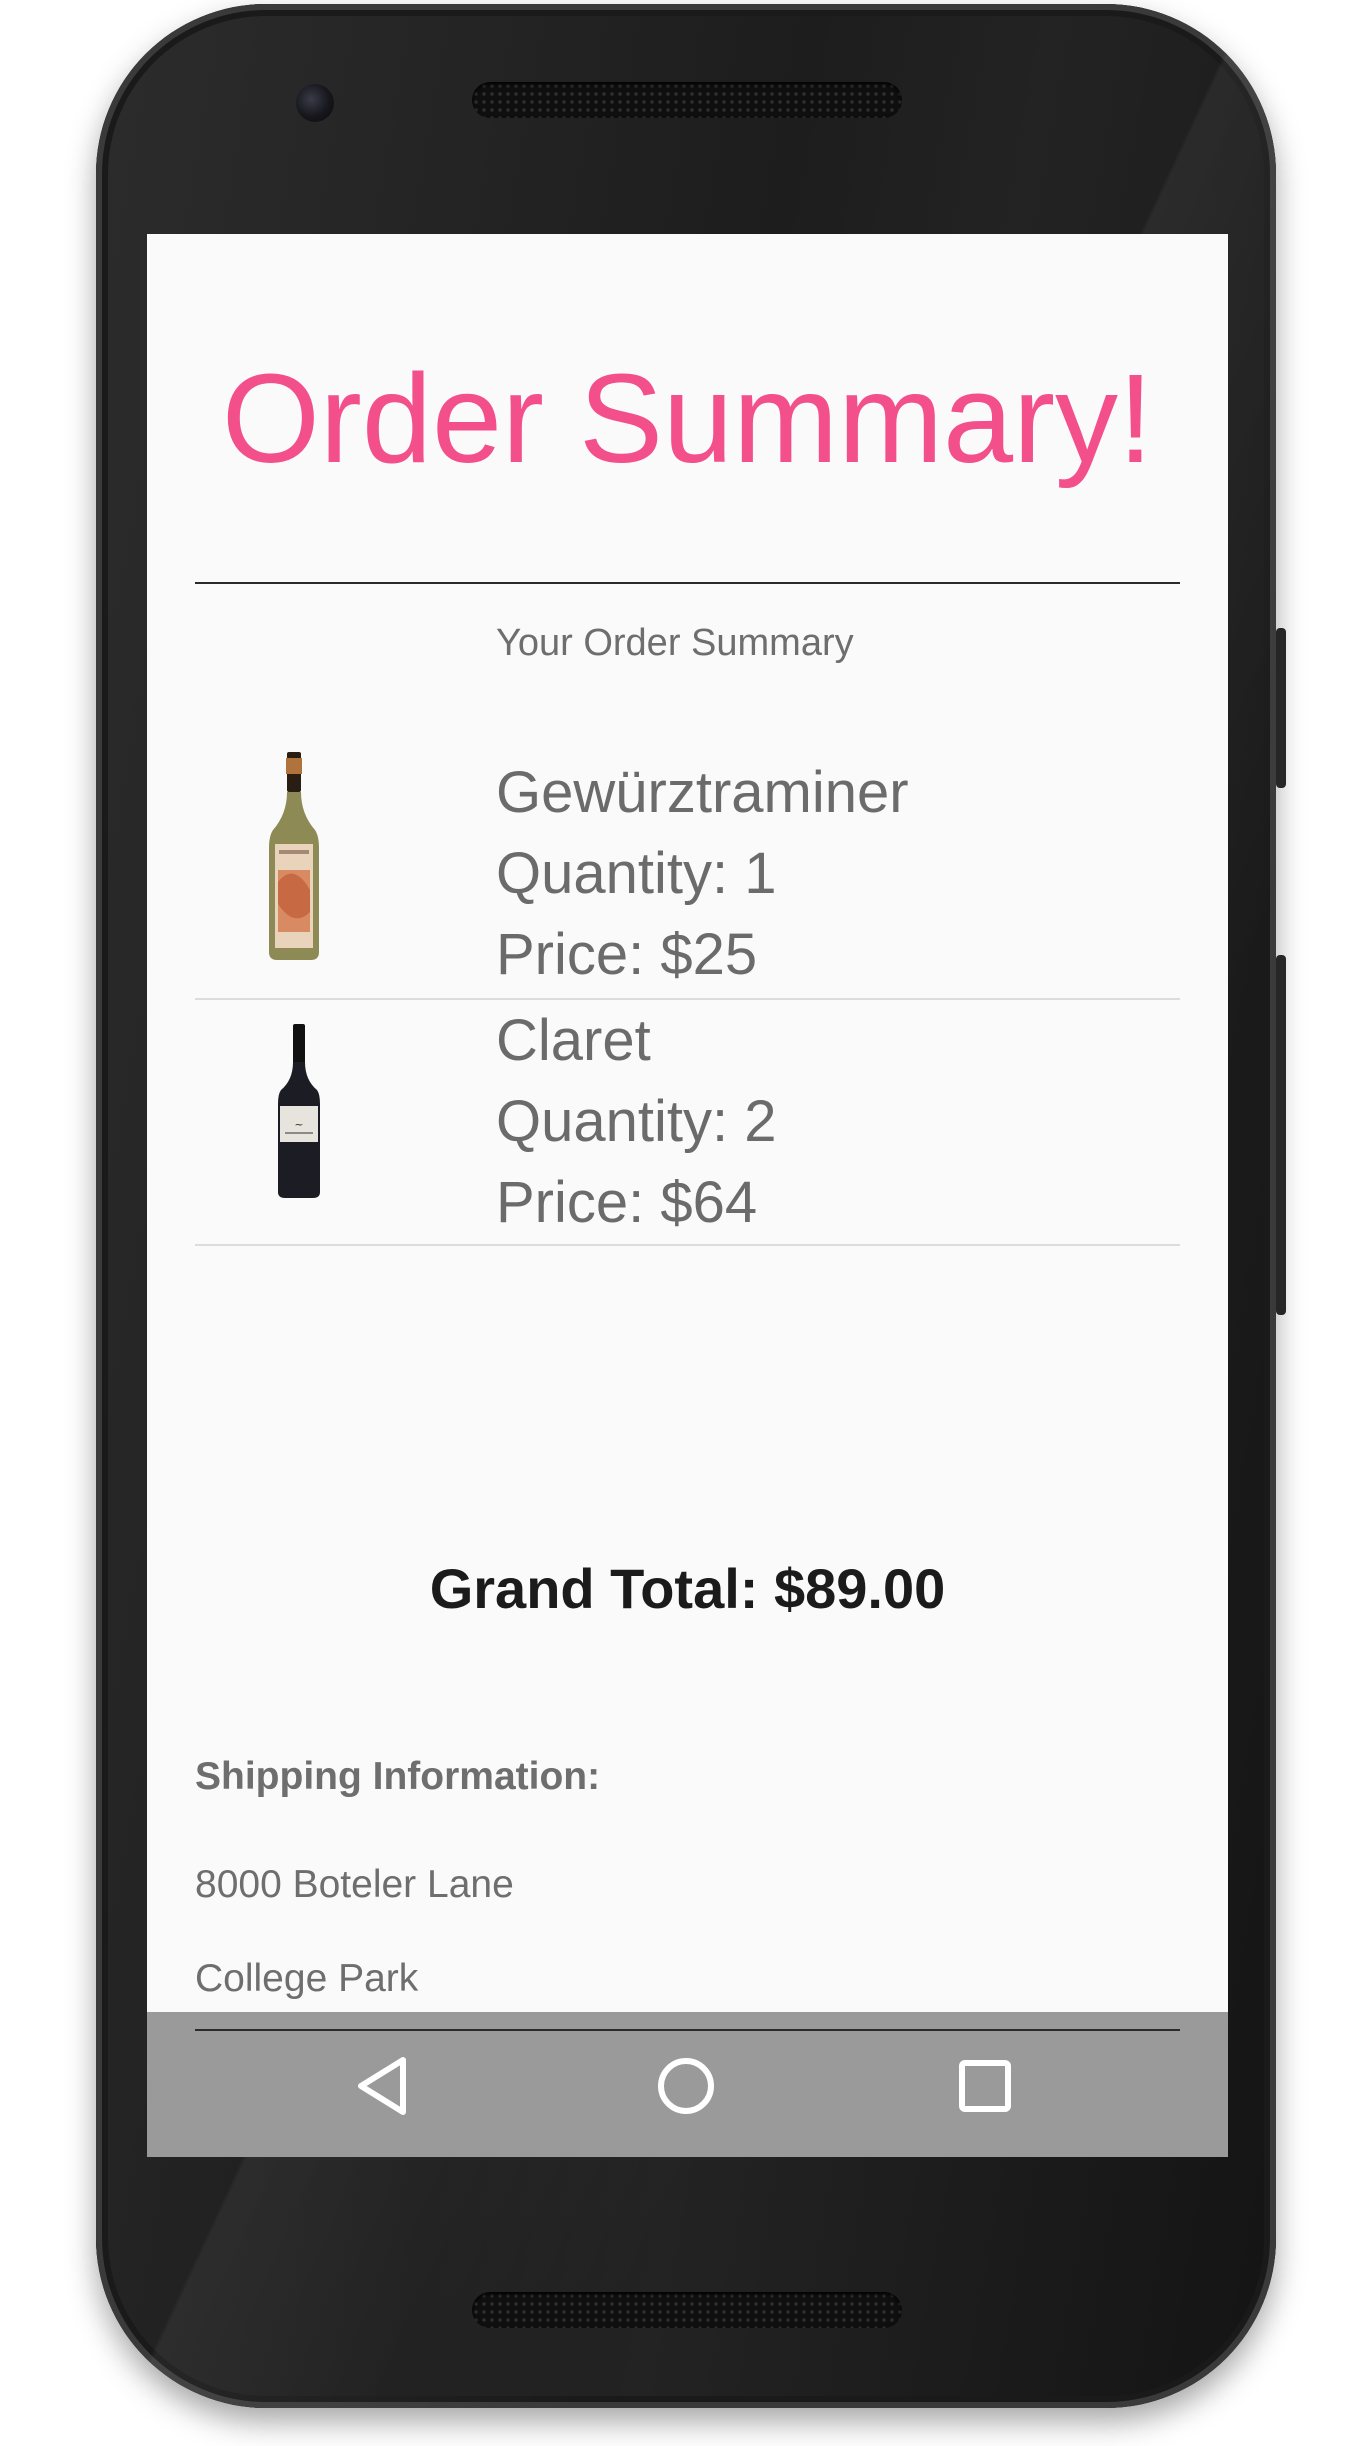  I want to click on item-details: Claret Quantity: 2 Price: $64, so click(636, 1121).